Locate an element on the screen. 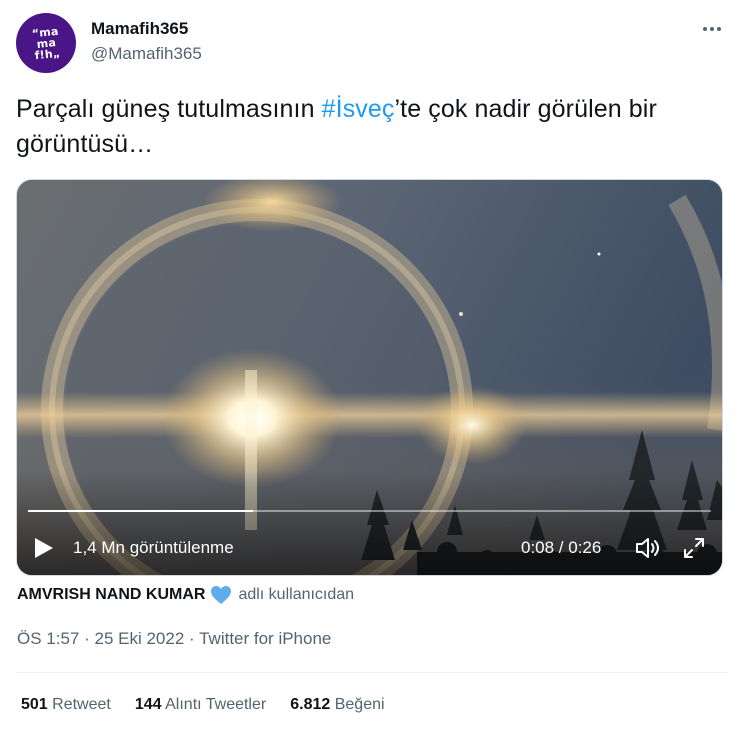 This screenshot has width=745, height=738. play-button is located at coordinates (44, 548).